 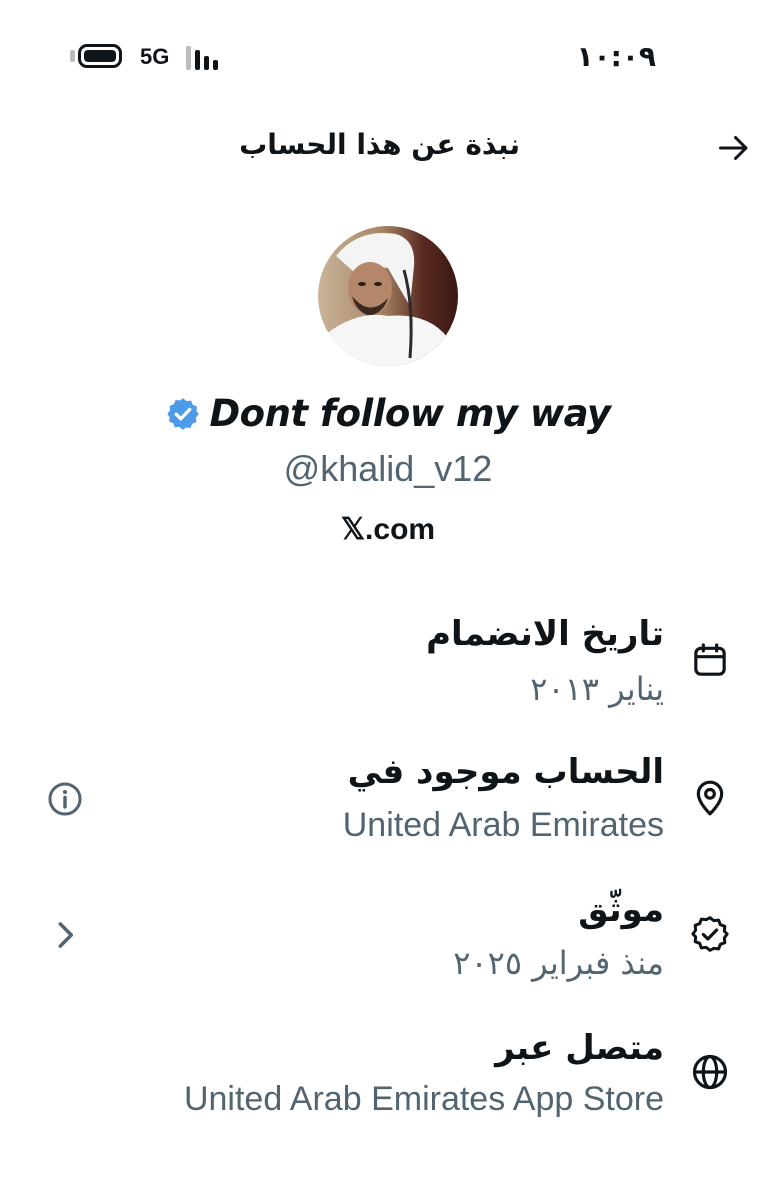 I want to click on based-in-title: الحساب موجود في, so click(x=505, y=772).